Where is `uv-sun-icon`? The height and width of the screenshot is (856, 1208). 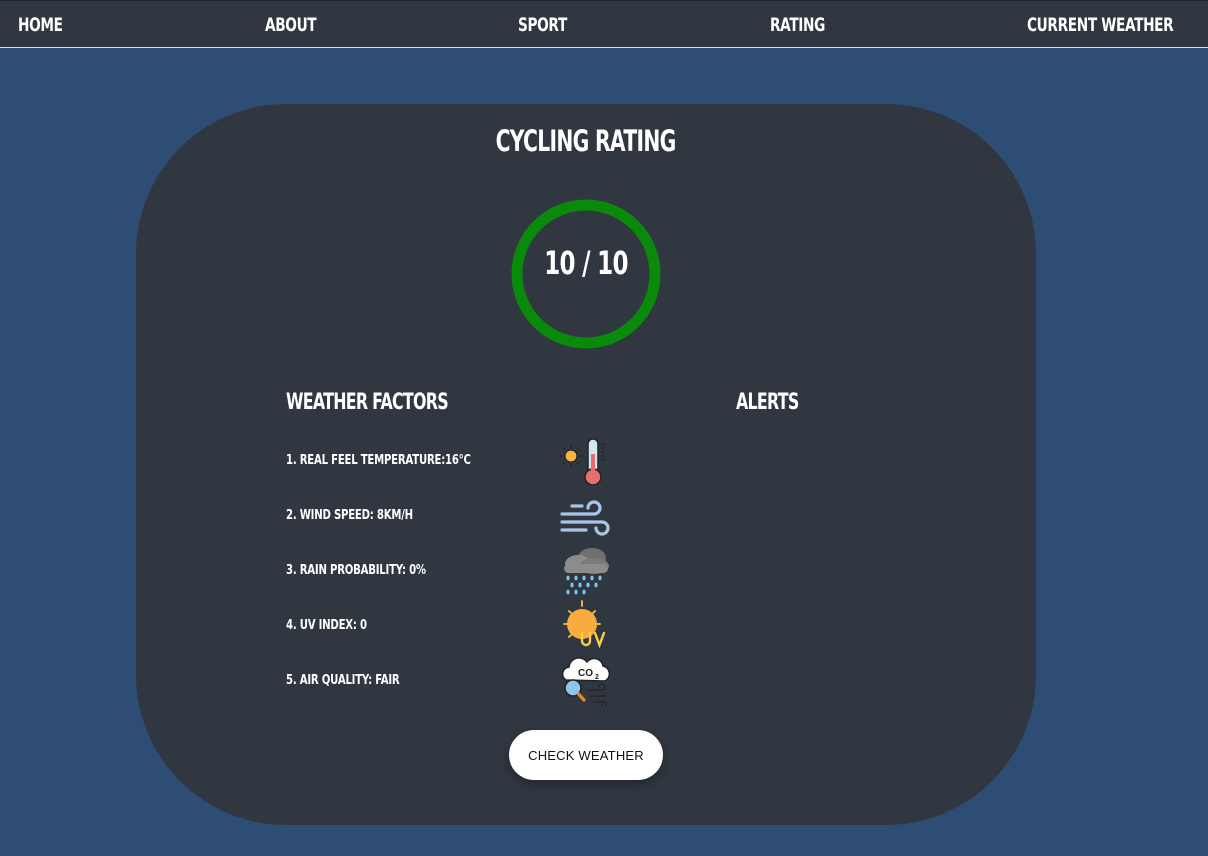
uv-sun-icon is located at coordinates (584, 624).